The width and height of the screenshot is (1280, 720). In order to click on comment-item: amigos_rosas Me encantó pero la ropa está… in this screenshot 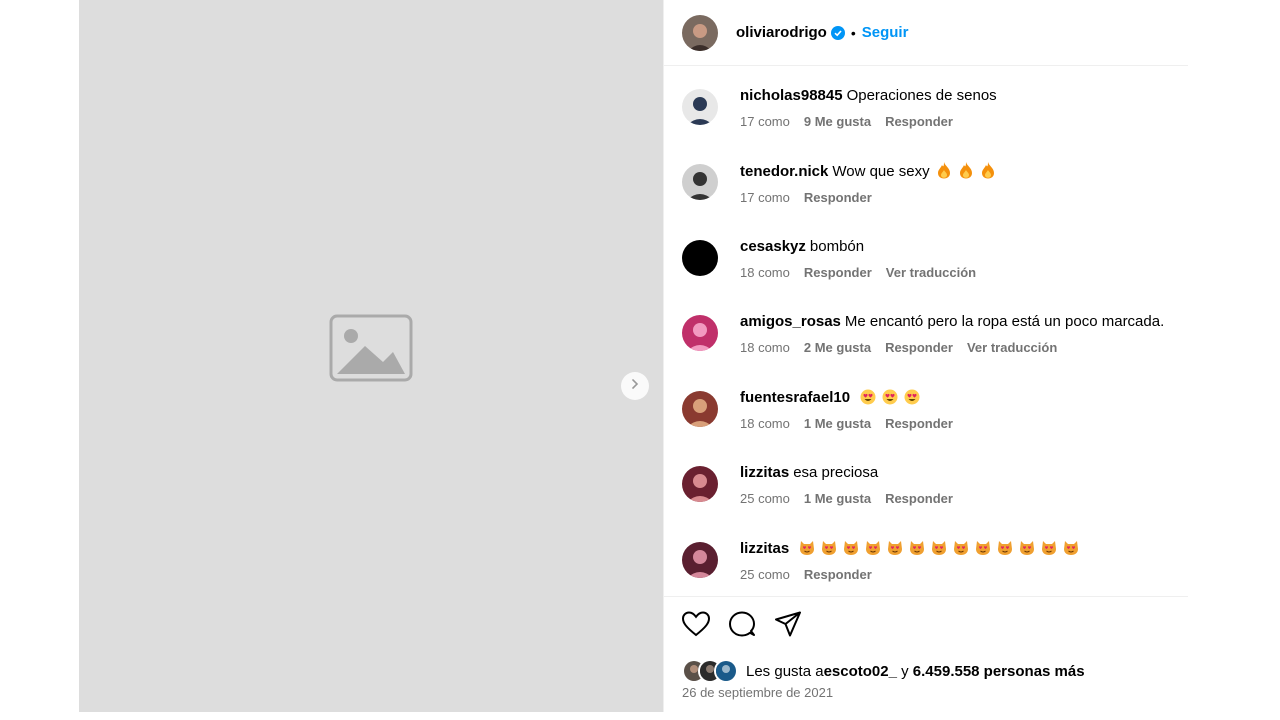, I will do `click(923, 333)`.